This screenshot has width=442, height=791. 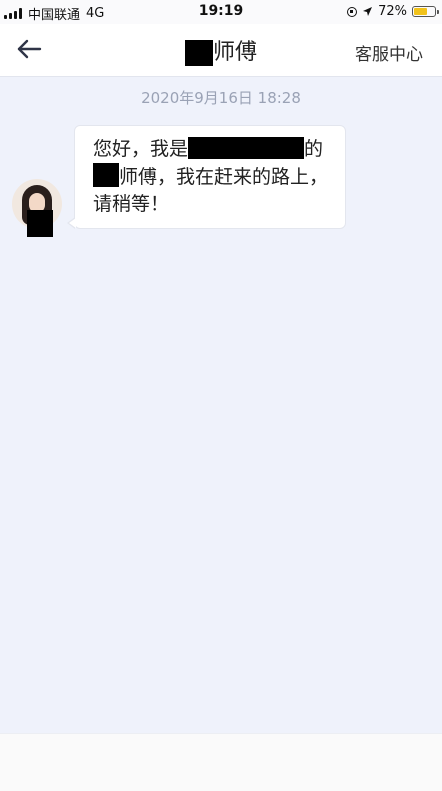 I want to click on redaction-block, so click(x=40, y=223).